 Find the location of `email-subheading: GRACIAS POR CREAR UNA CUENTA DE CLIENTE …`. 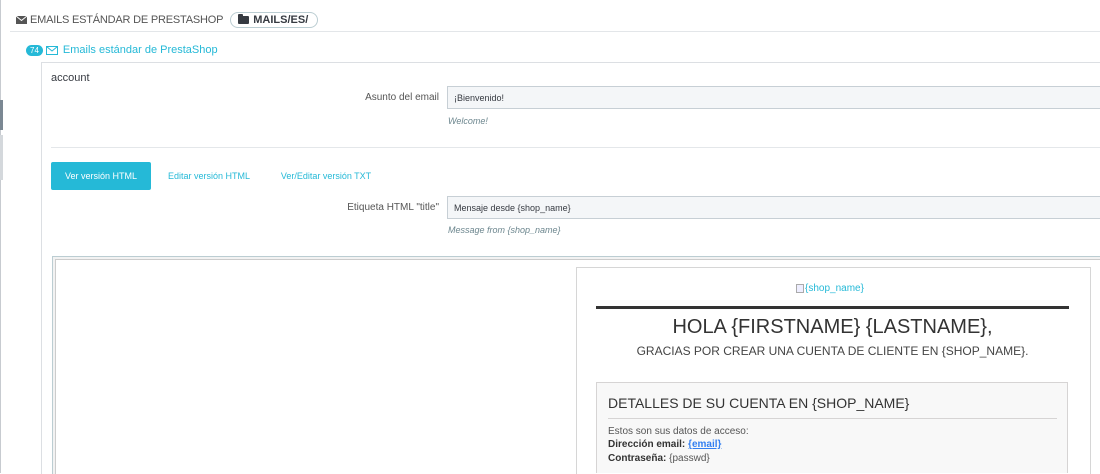

email-subheading: GRACIAS POR CREAR UNA CUENTA DE CLIENTE … is located at coordinates (832, 351).